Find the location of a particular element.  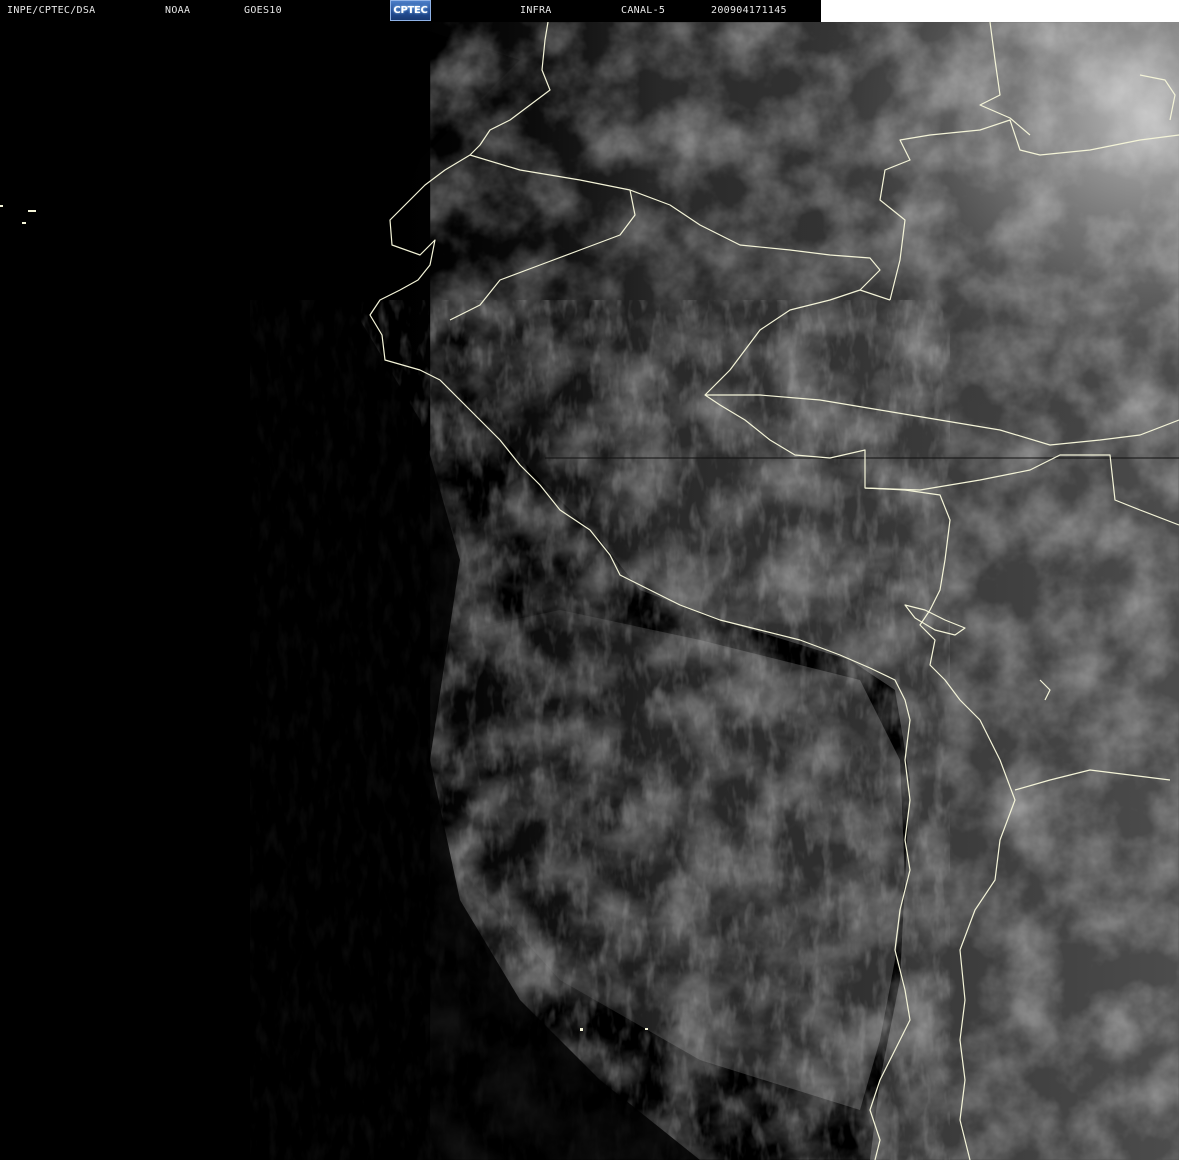

logo-text: CPTEC is located at coordinates (410, 10).